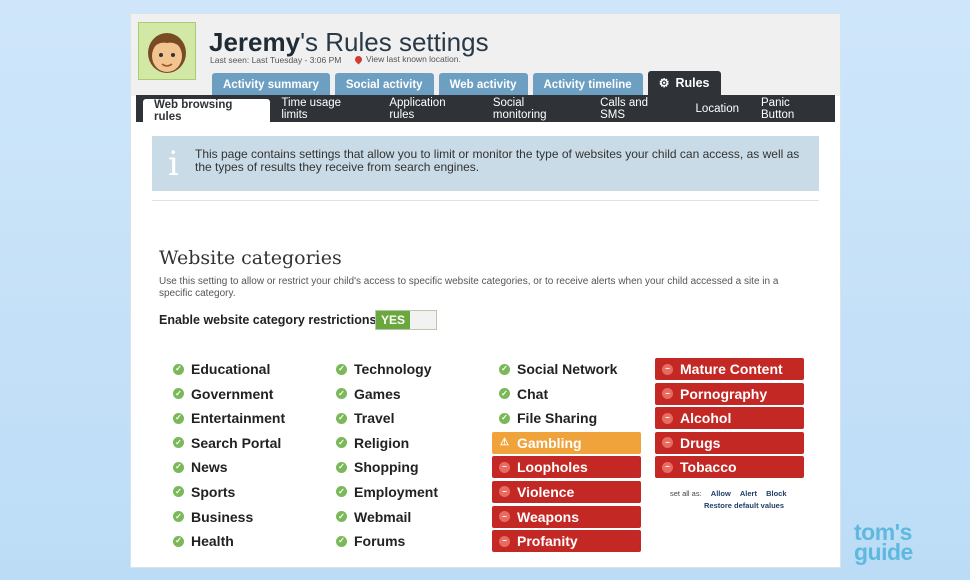  Describe the element at coordinates (413, 59) in the screenshot. I see `view-location-label: View last known location.` at that location.